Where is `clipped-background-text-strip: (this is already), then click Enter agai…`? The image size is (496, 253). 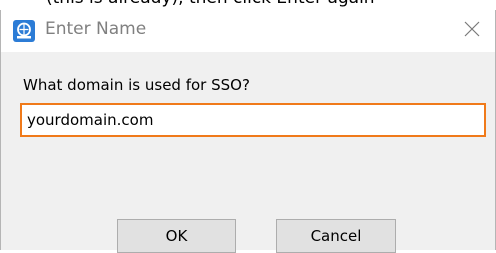
clipped-background-text-strip: (this is already), then click Enter agai… is located at coordinates (248, 5).